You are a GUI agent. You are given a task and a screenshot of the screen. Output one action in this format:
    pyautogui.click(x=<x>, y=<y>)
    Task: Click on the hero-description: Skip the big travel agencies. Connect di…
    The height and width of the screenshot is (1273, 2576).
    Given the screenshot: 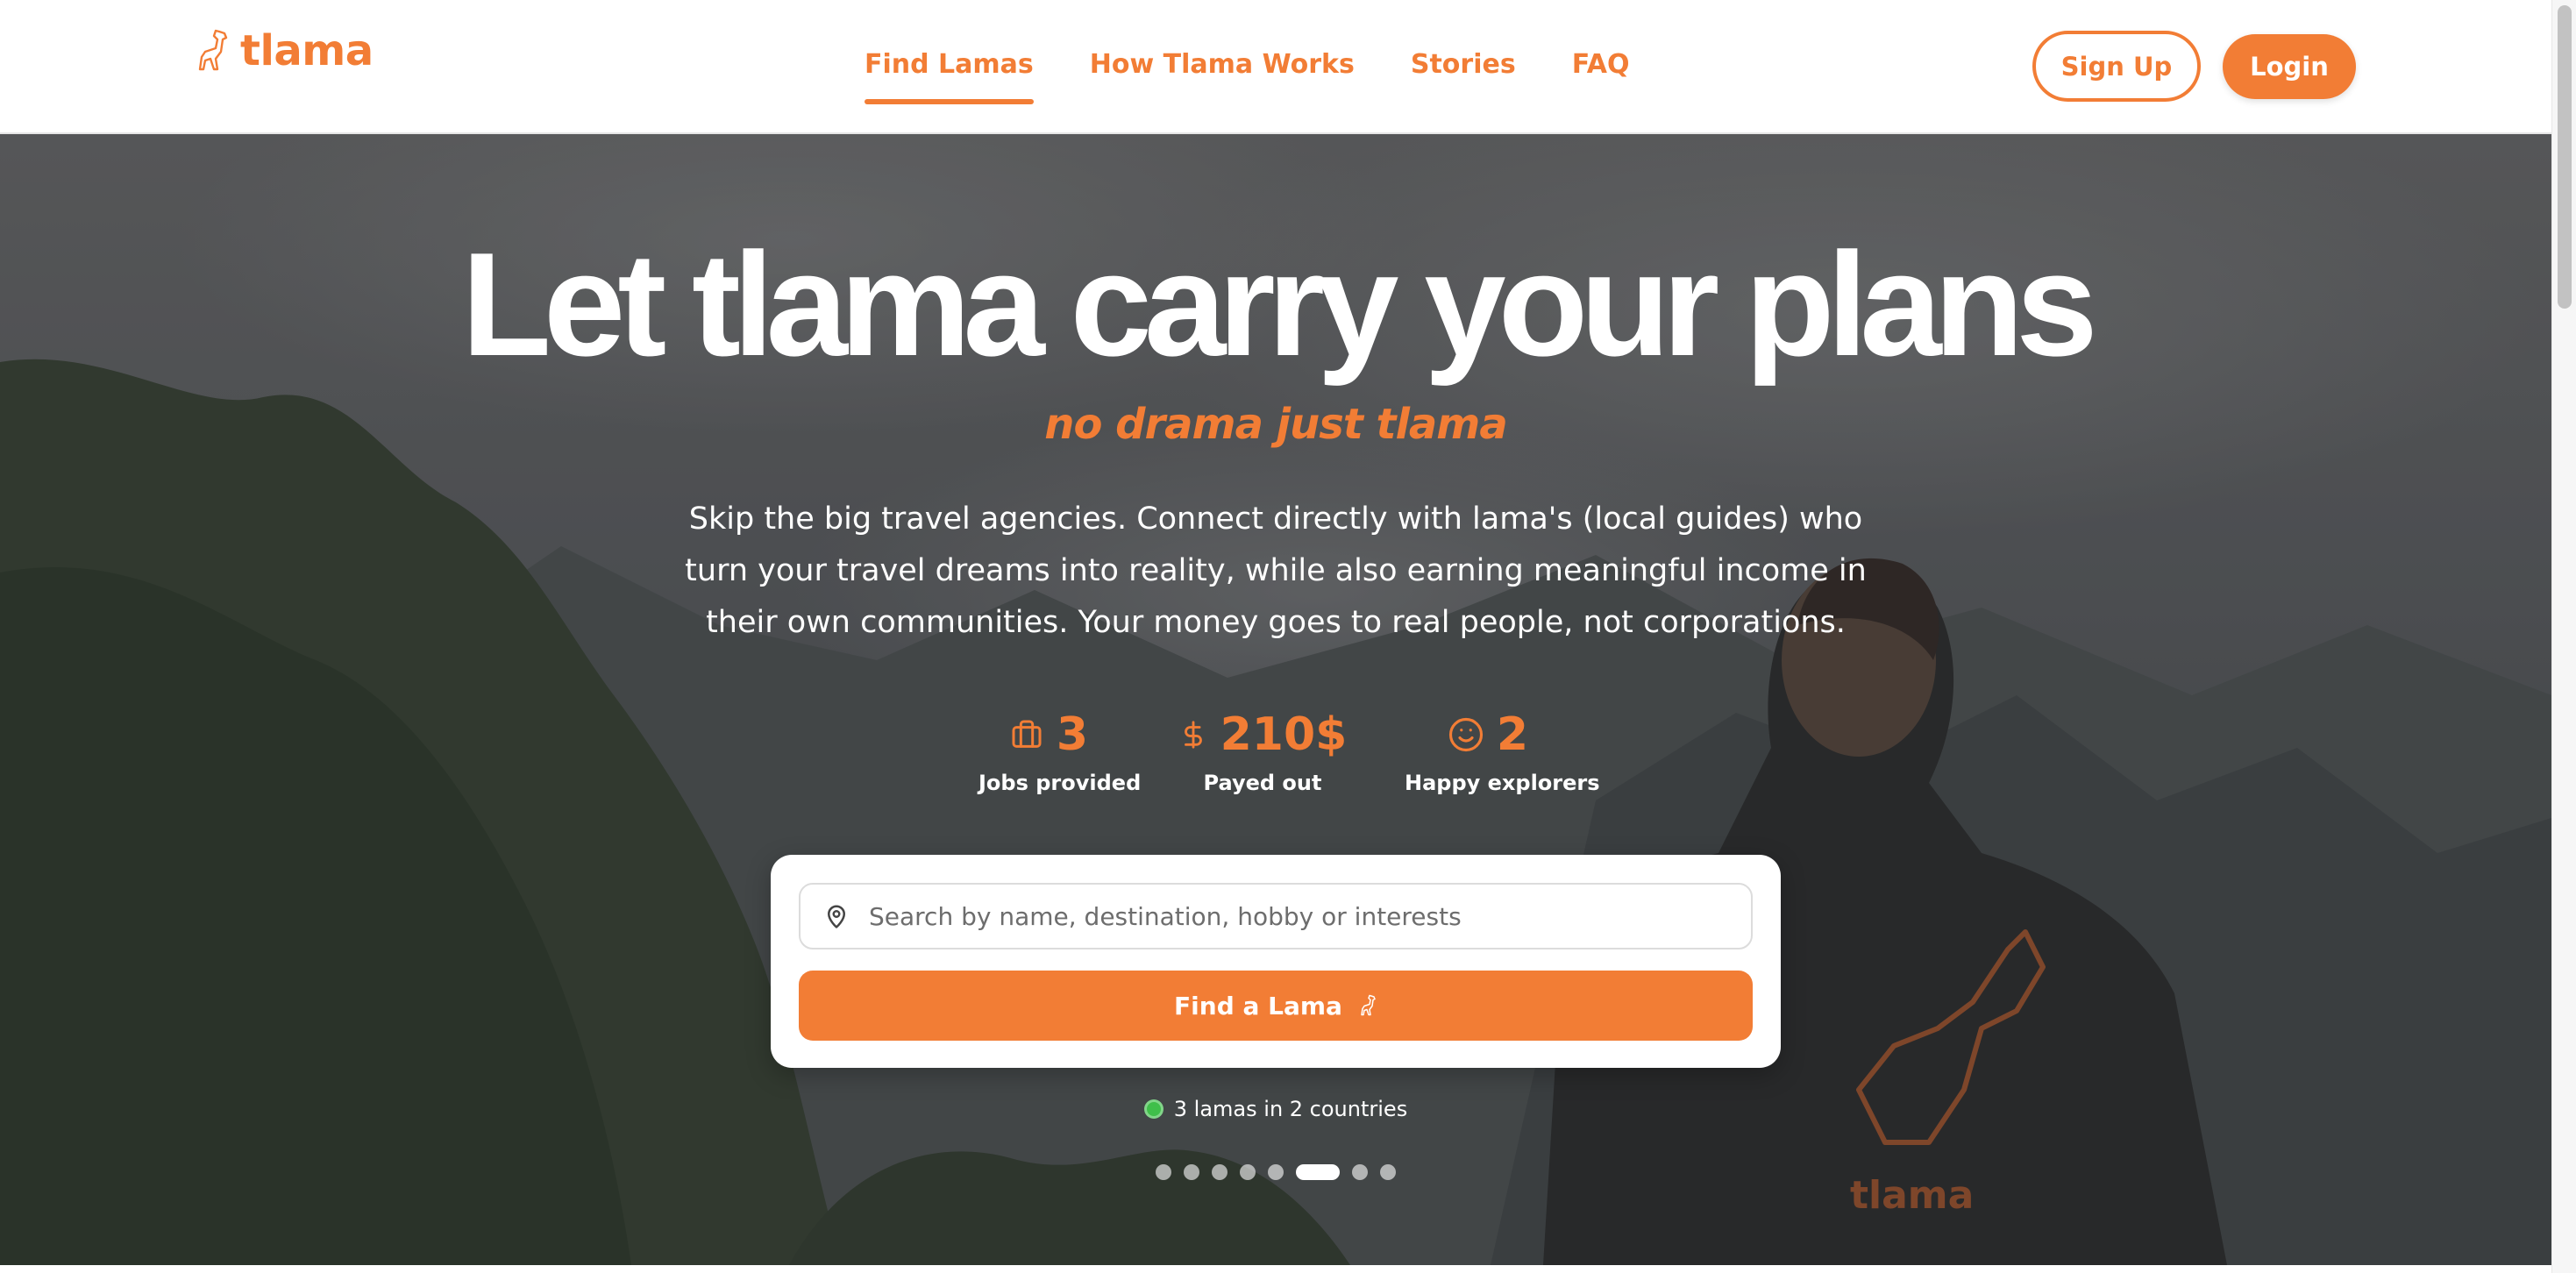 What is the action you would take?
    pyautogui.click(x=1276, y=570)
    